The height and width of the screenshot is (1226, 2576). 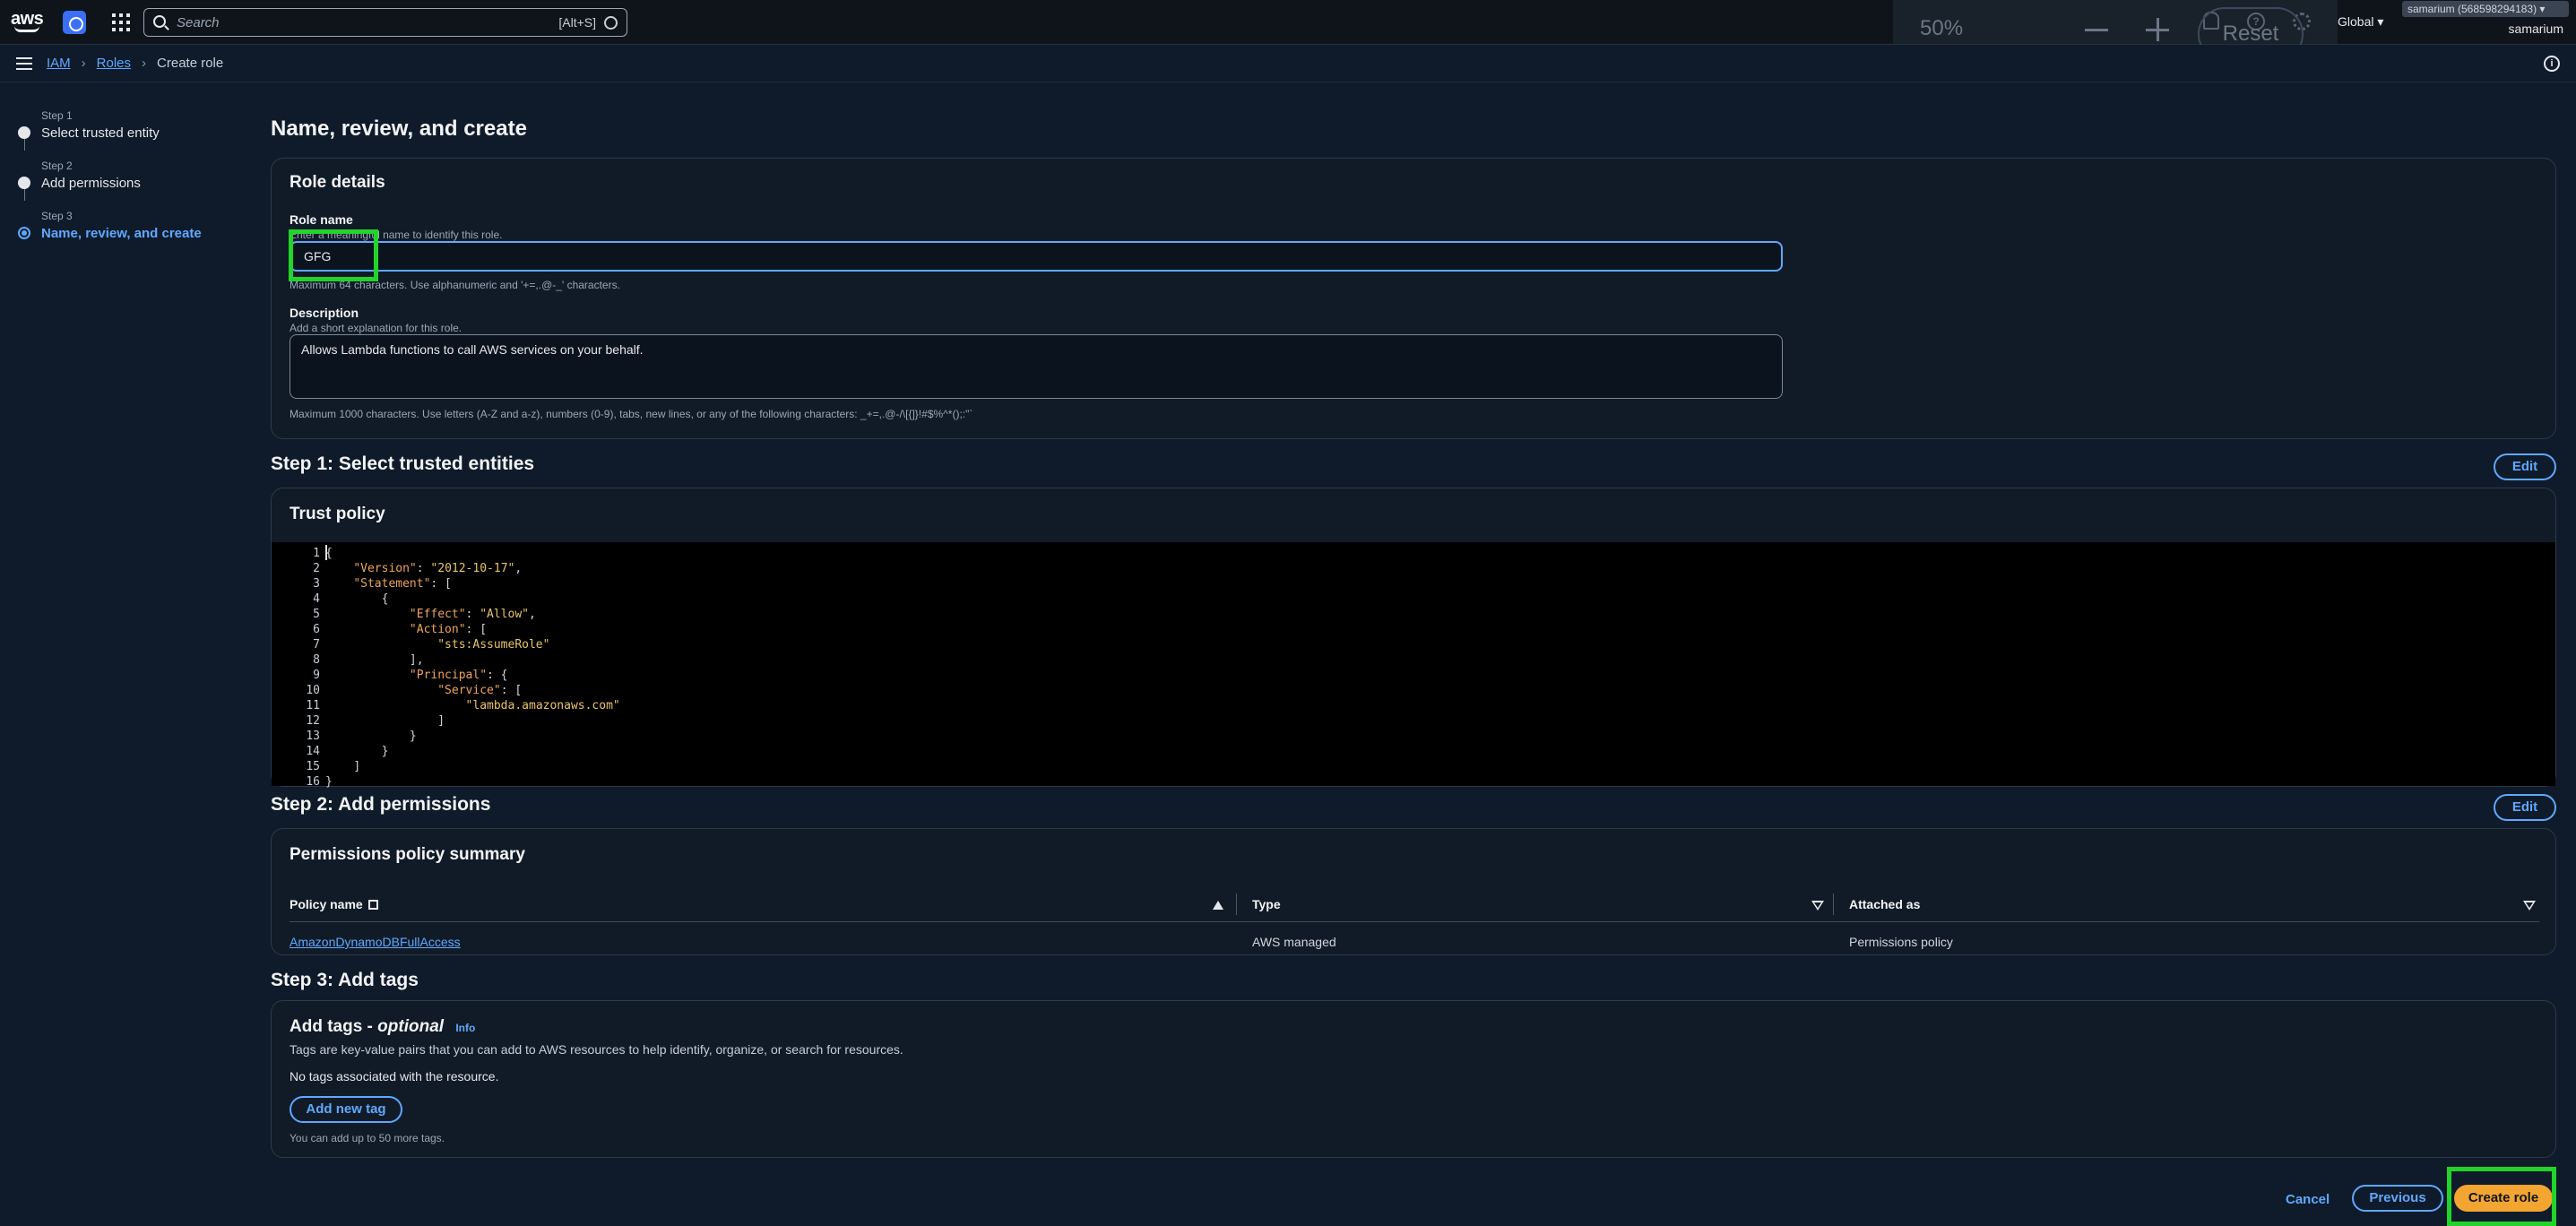 What do you see at coordinates (346, 1110) in the screenshot?
I see `add-tag-button: Add new tag` at bounding box center [346, 1110].